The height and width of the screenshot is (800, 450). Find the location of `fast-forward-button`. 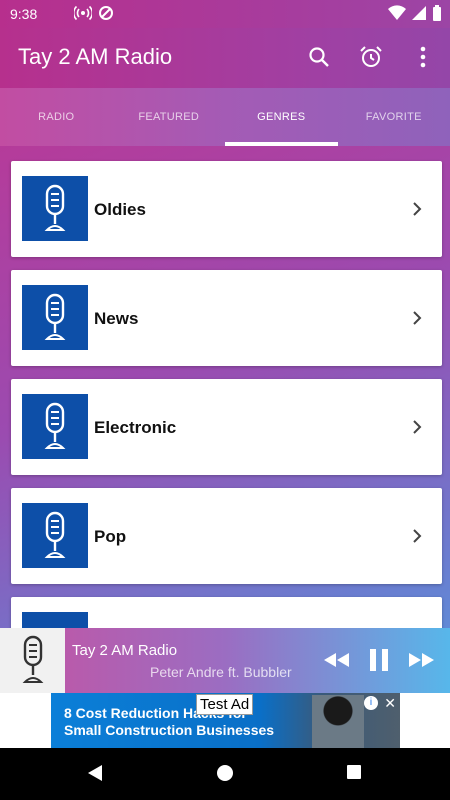

fast-forward-button is located at coordinates (422, 662).